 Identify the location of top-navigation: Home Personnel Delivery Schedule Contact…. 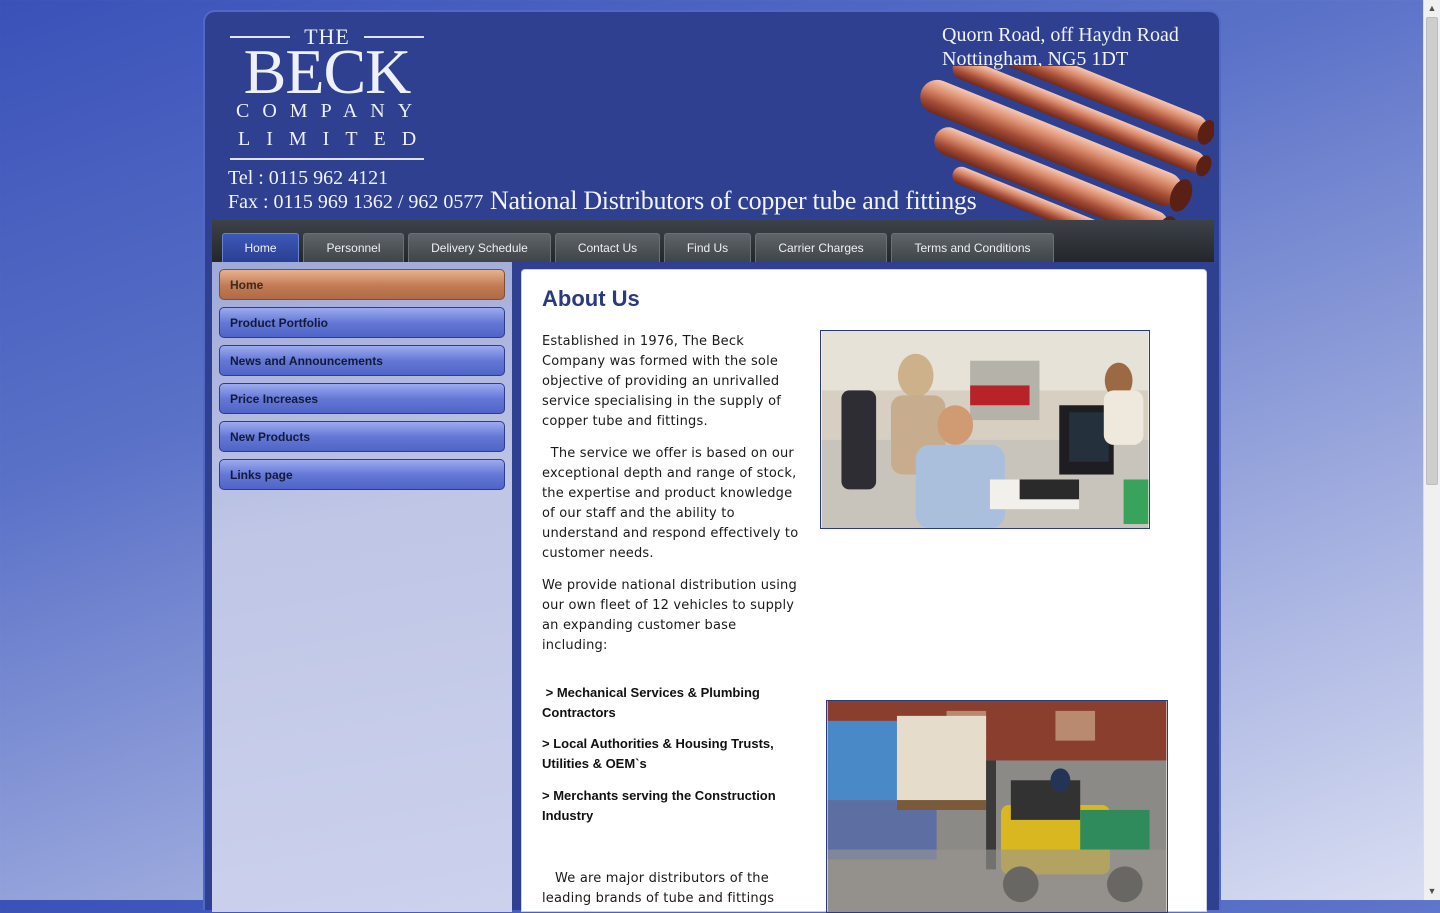
(713, 241).